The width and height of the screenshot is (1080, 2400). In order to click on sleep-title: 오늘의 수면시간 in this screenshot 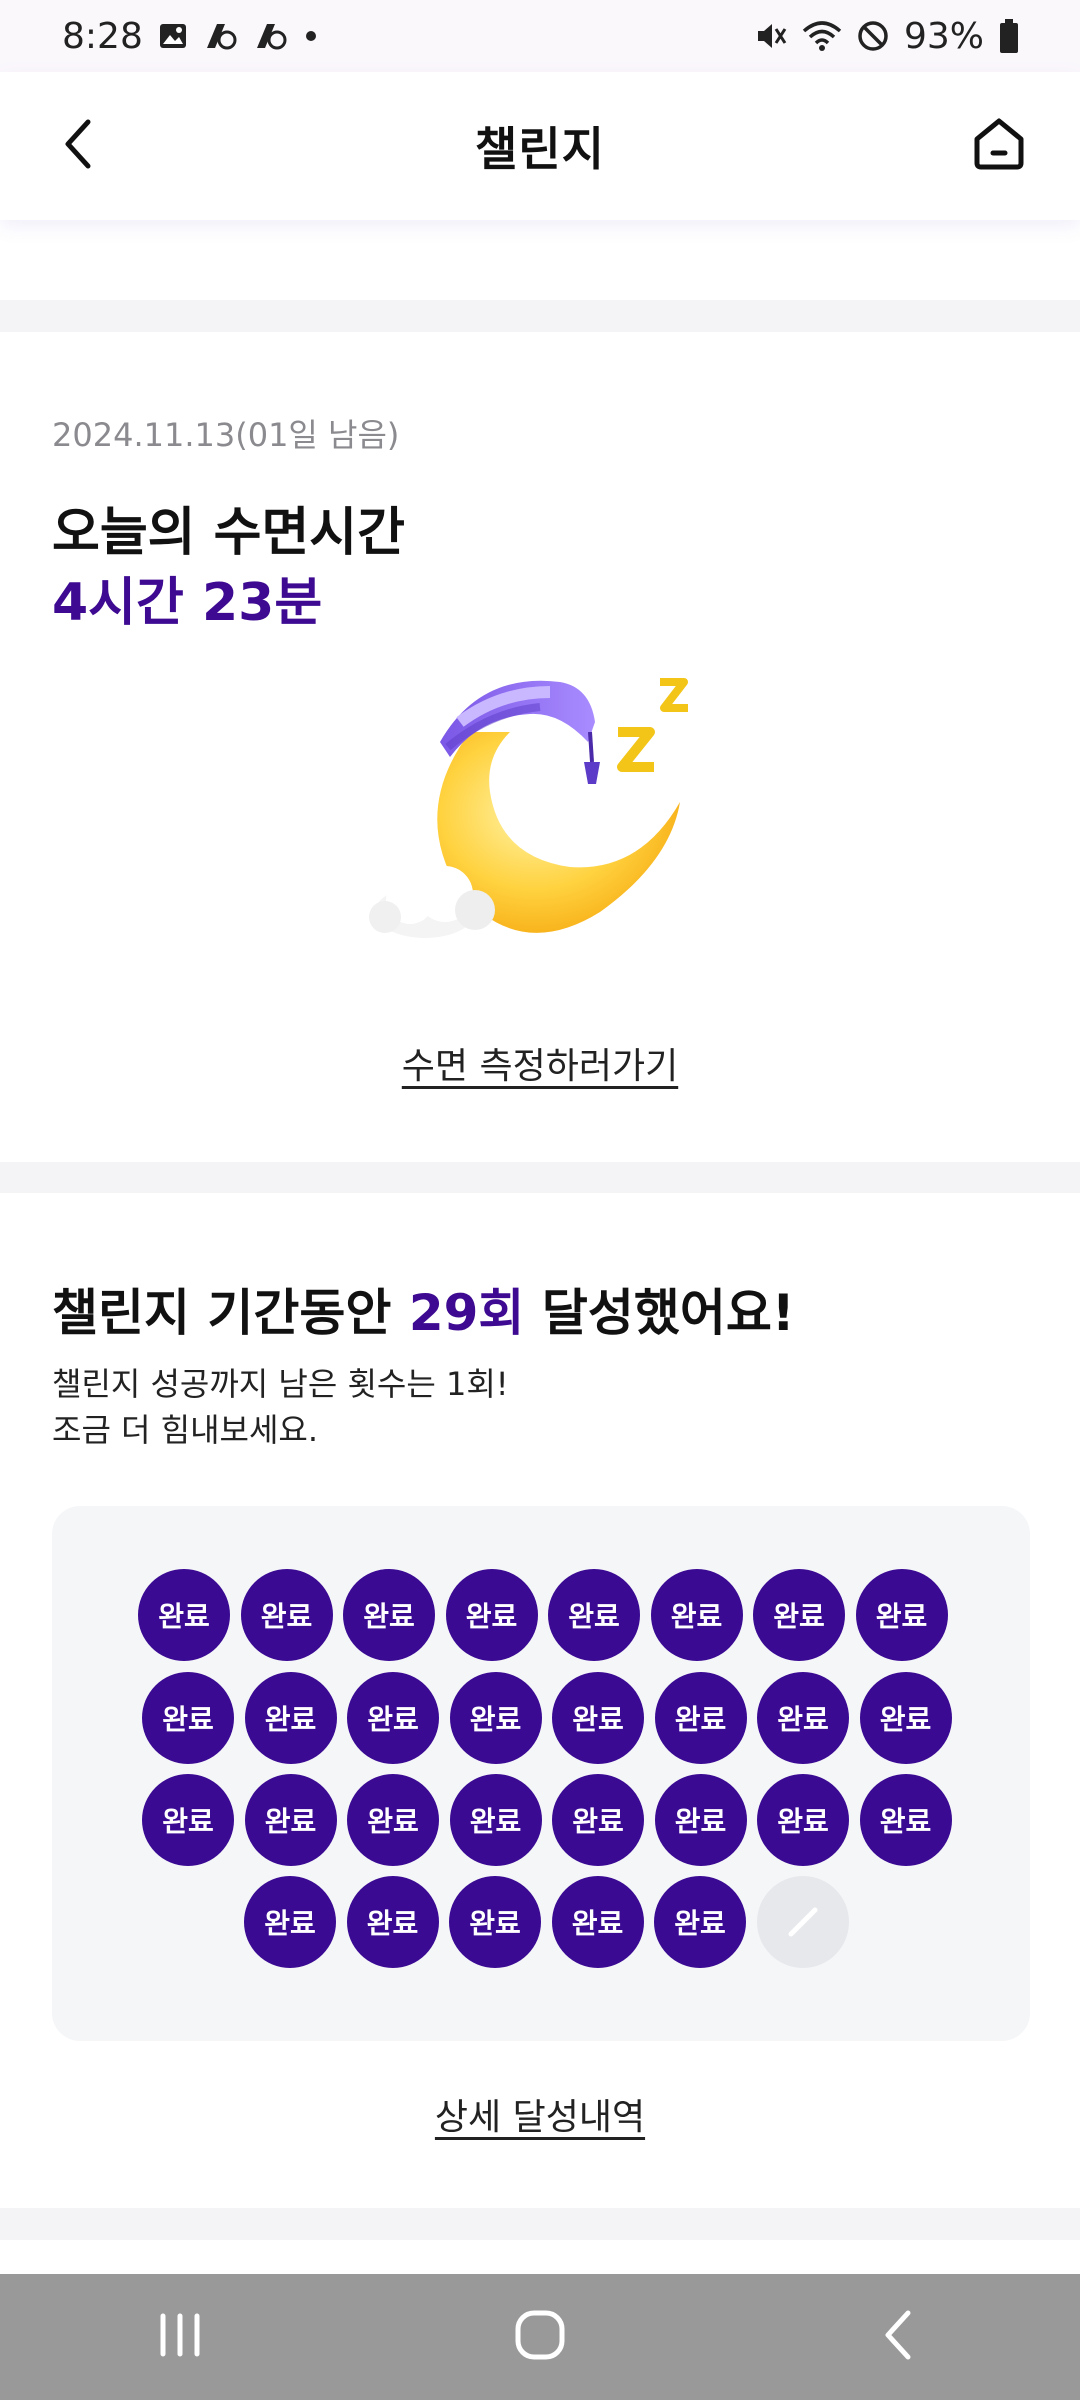, I will do `click(228, 533)`.